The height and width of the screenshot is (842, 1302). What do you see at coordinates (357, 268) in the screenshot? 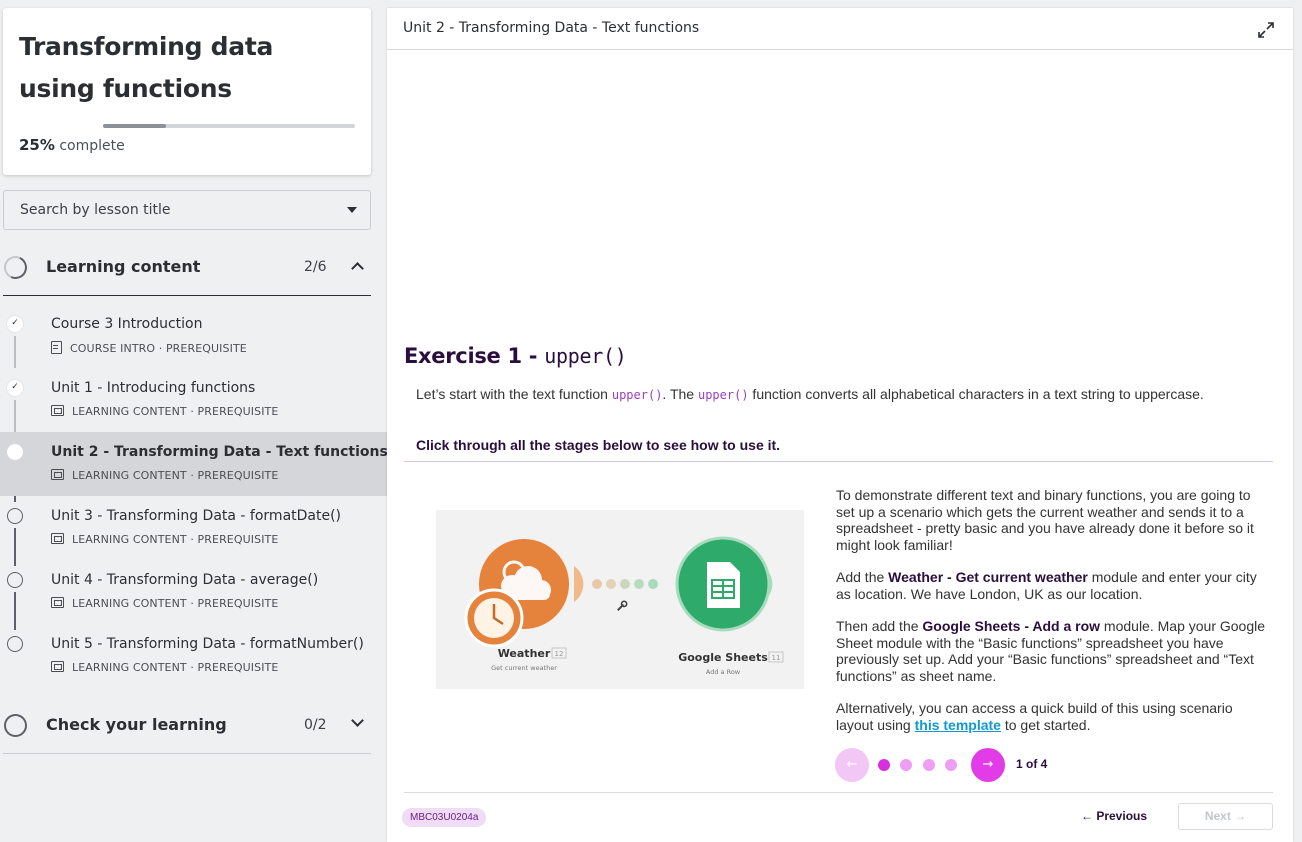
I see `chevron-up-icon` at bounding box center [357, 268].